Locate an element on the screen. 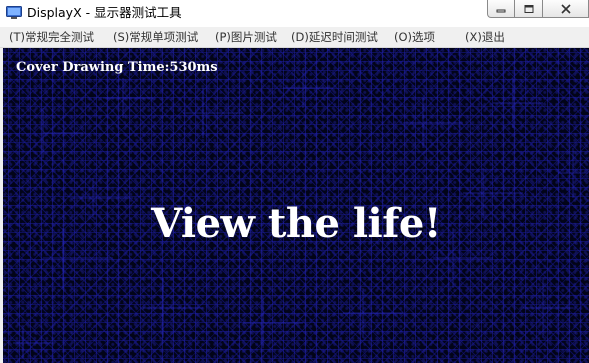 This screenshot has height=363, width=589. cover-drawing-time-label: Cover Drawing Time:530ms is located at coordinates (117, 67).